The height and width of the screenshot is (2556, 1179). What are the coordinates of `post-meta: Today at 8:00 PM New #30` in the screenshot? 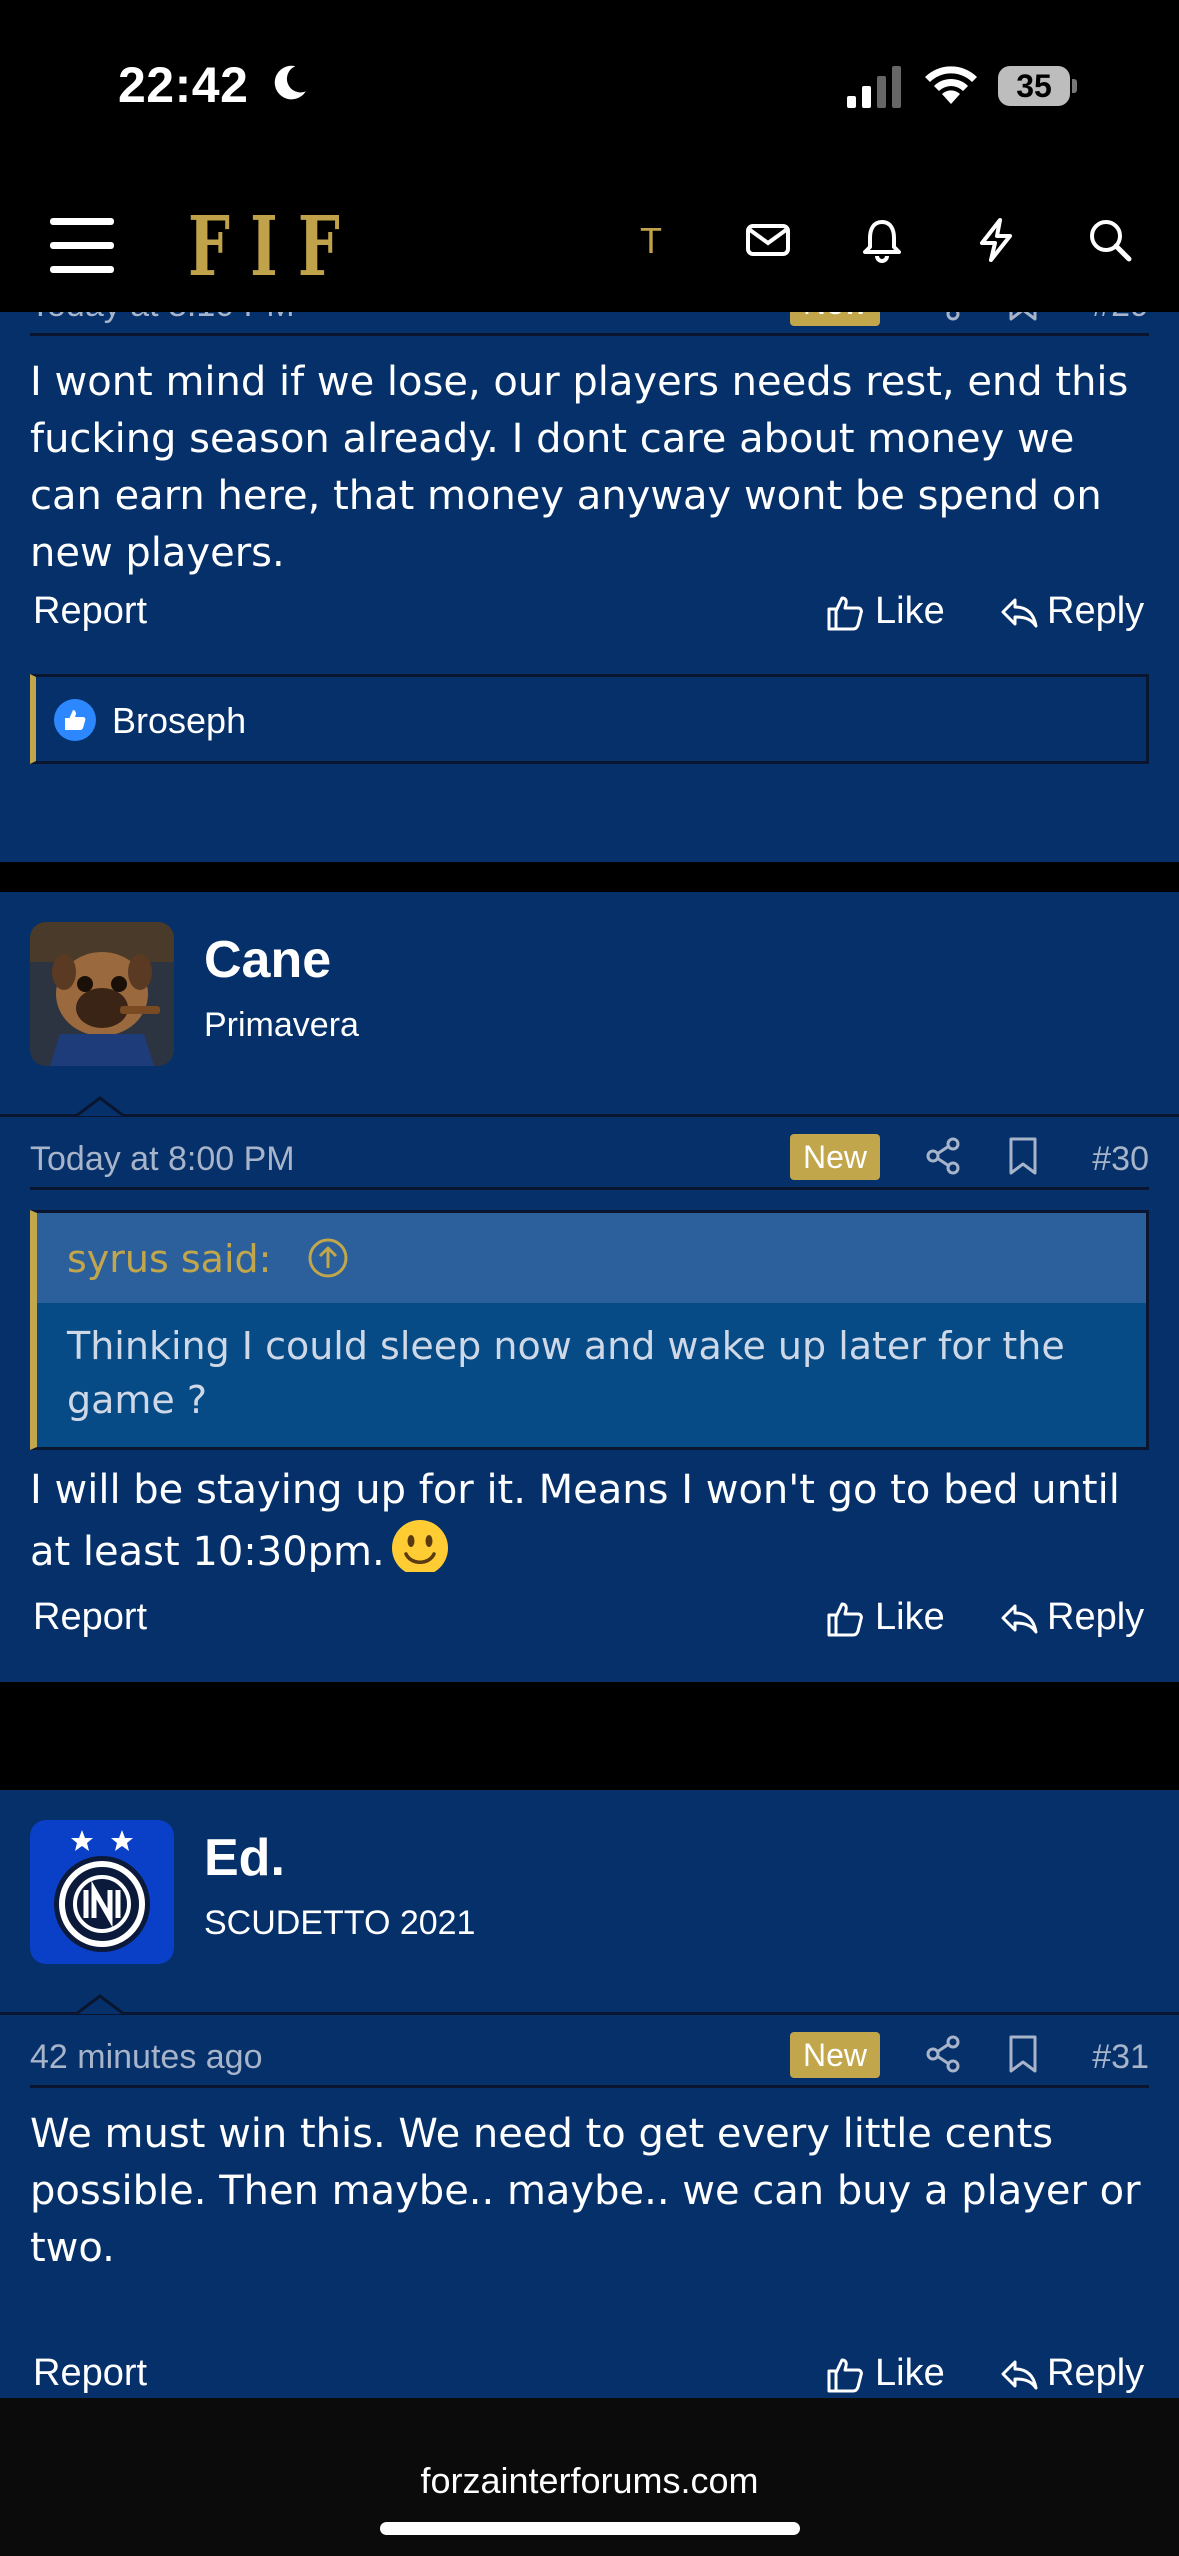 It's located at (589, 1159).